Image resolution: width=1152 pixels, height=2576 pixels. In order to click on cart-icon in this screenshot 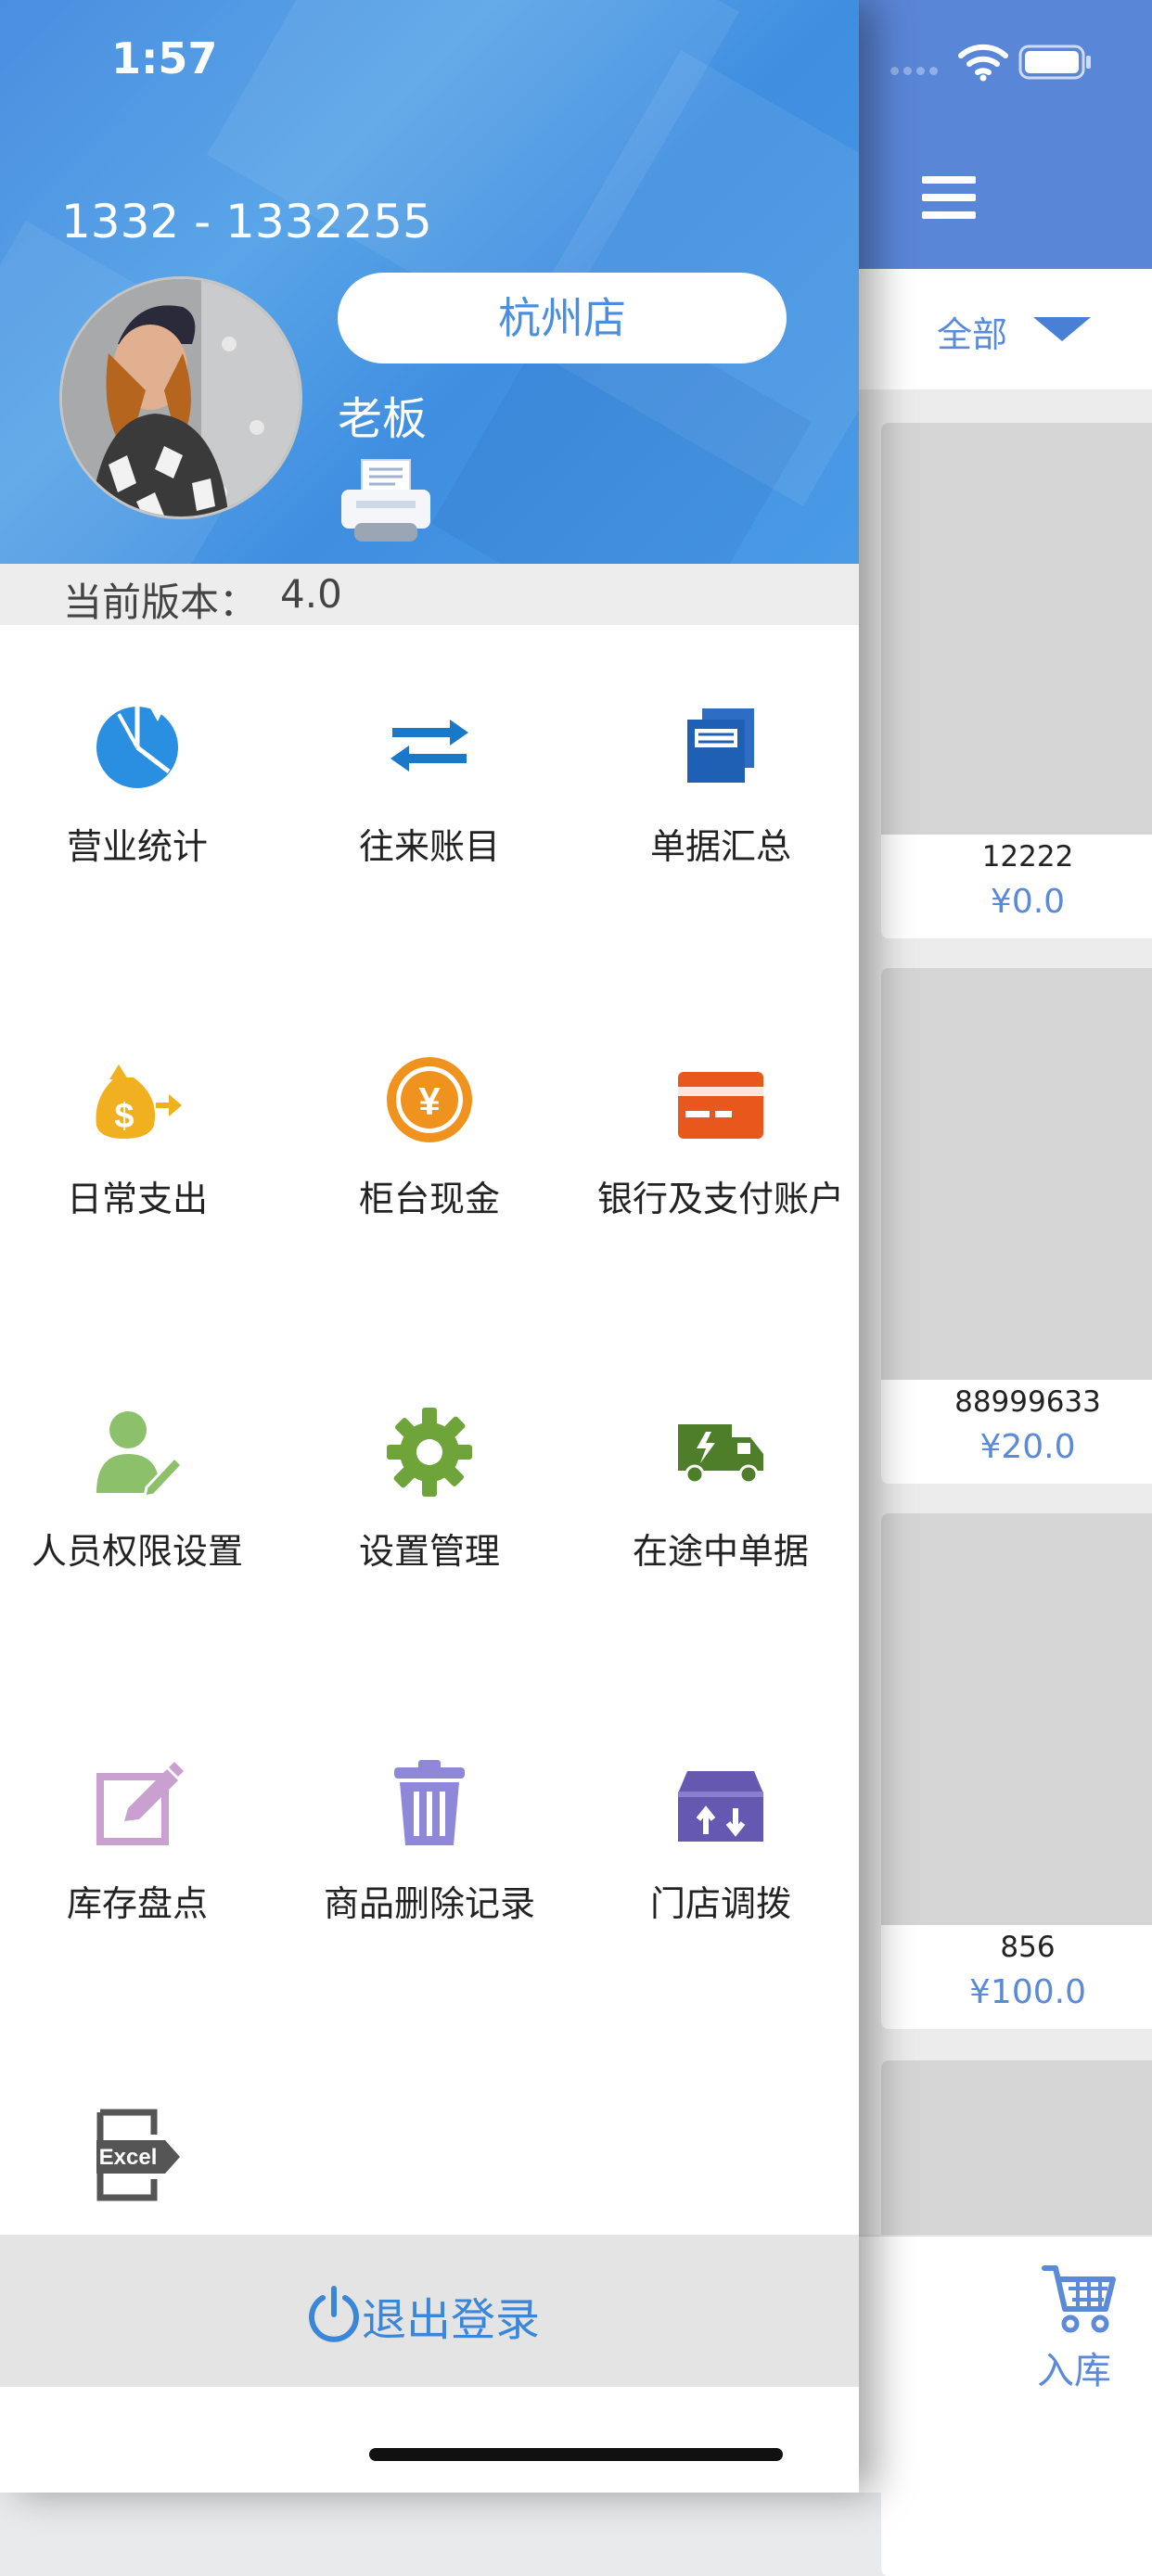, I will do `click(1080, 2298)`.